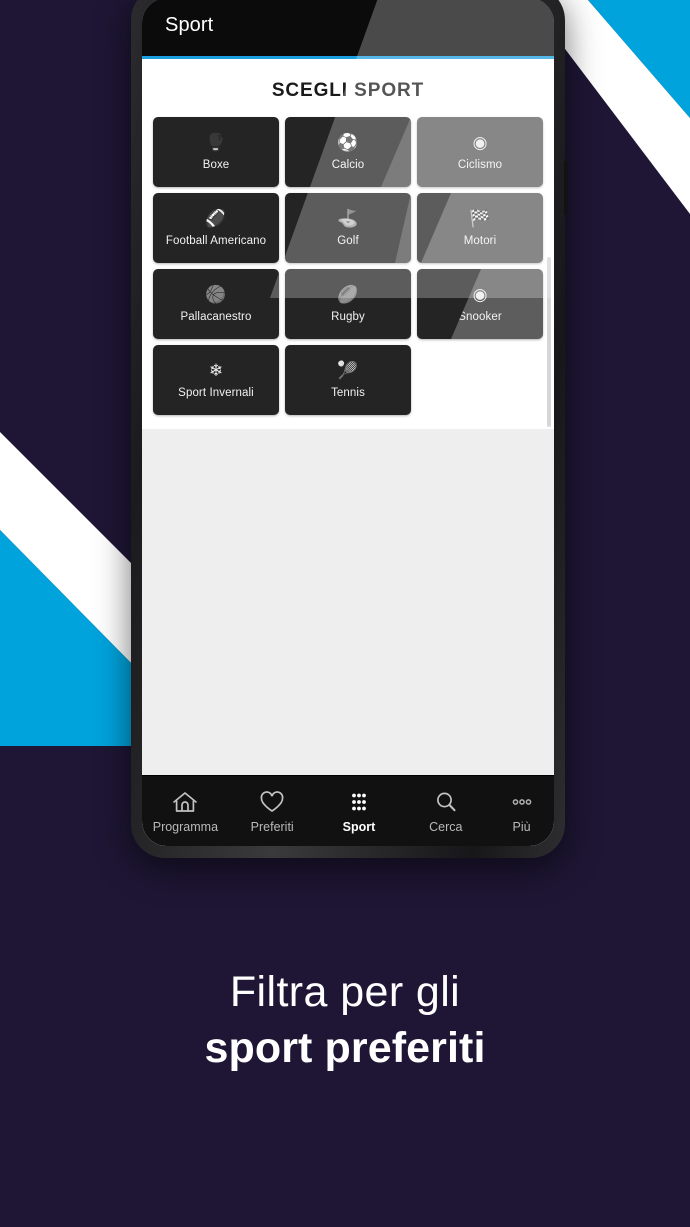  I want to click on sport-tile: 🏈 Football Americano, so click(216, 228).